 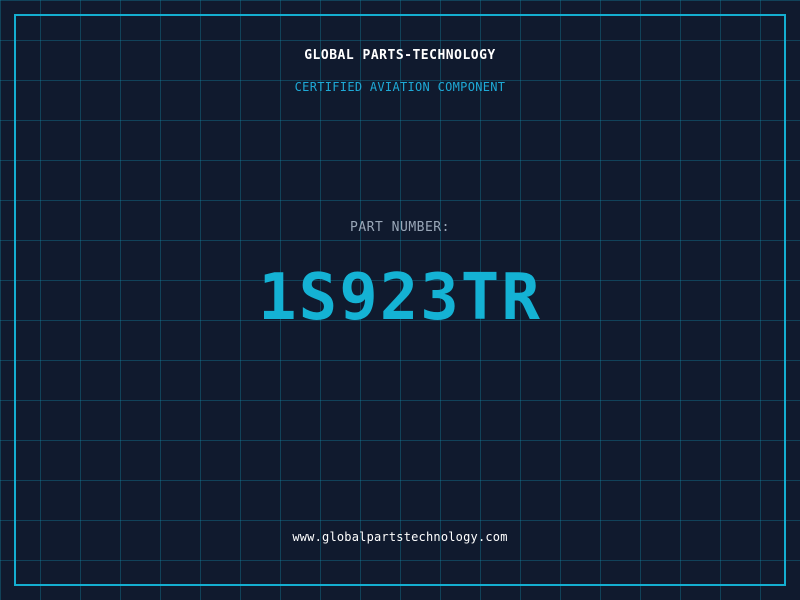 What do you see at coordinates (400, 227) in the screenshot?
I see `part-number-label: PART NUMBER:` at bounding box center [400, 227].